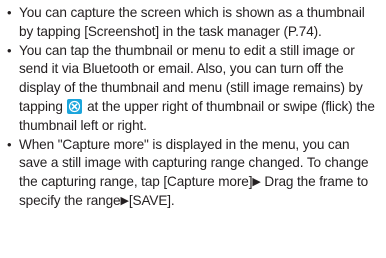  I want to click on close-icon, so click(75, 106).